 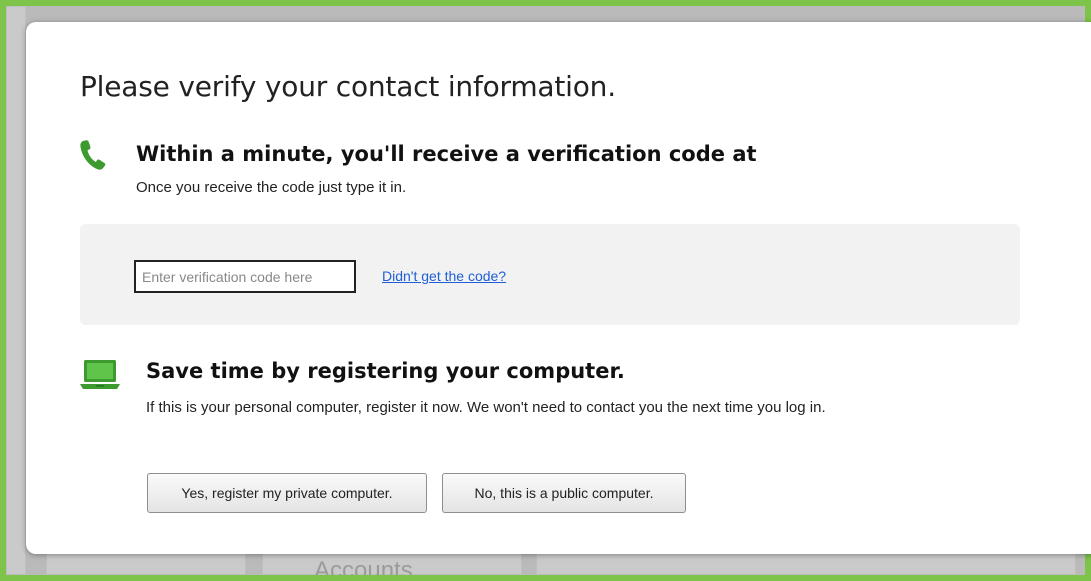 I want to click on dialog-title: Please verify your contact information., so click(x=348, y=86).